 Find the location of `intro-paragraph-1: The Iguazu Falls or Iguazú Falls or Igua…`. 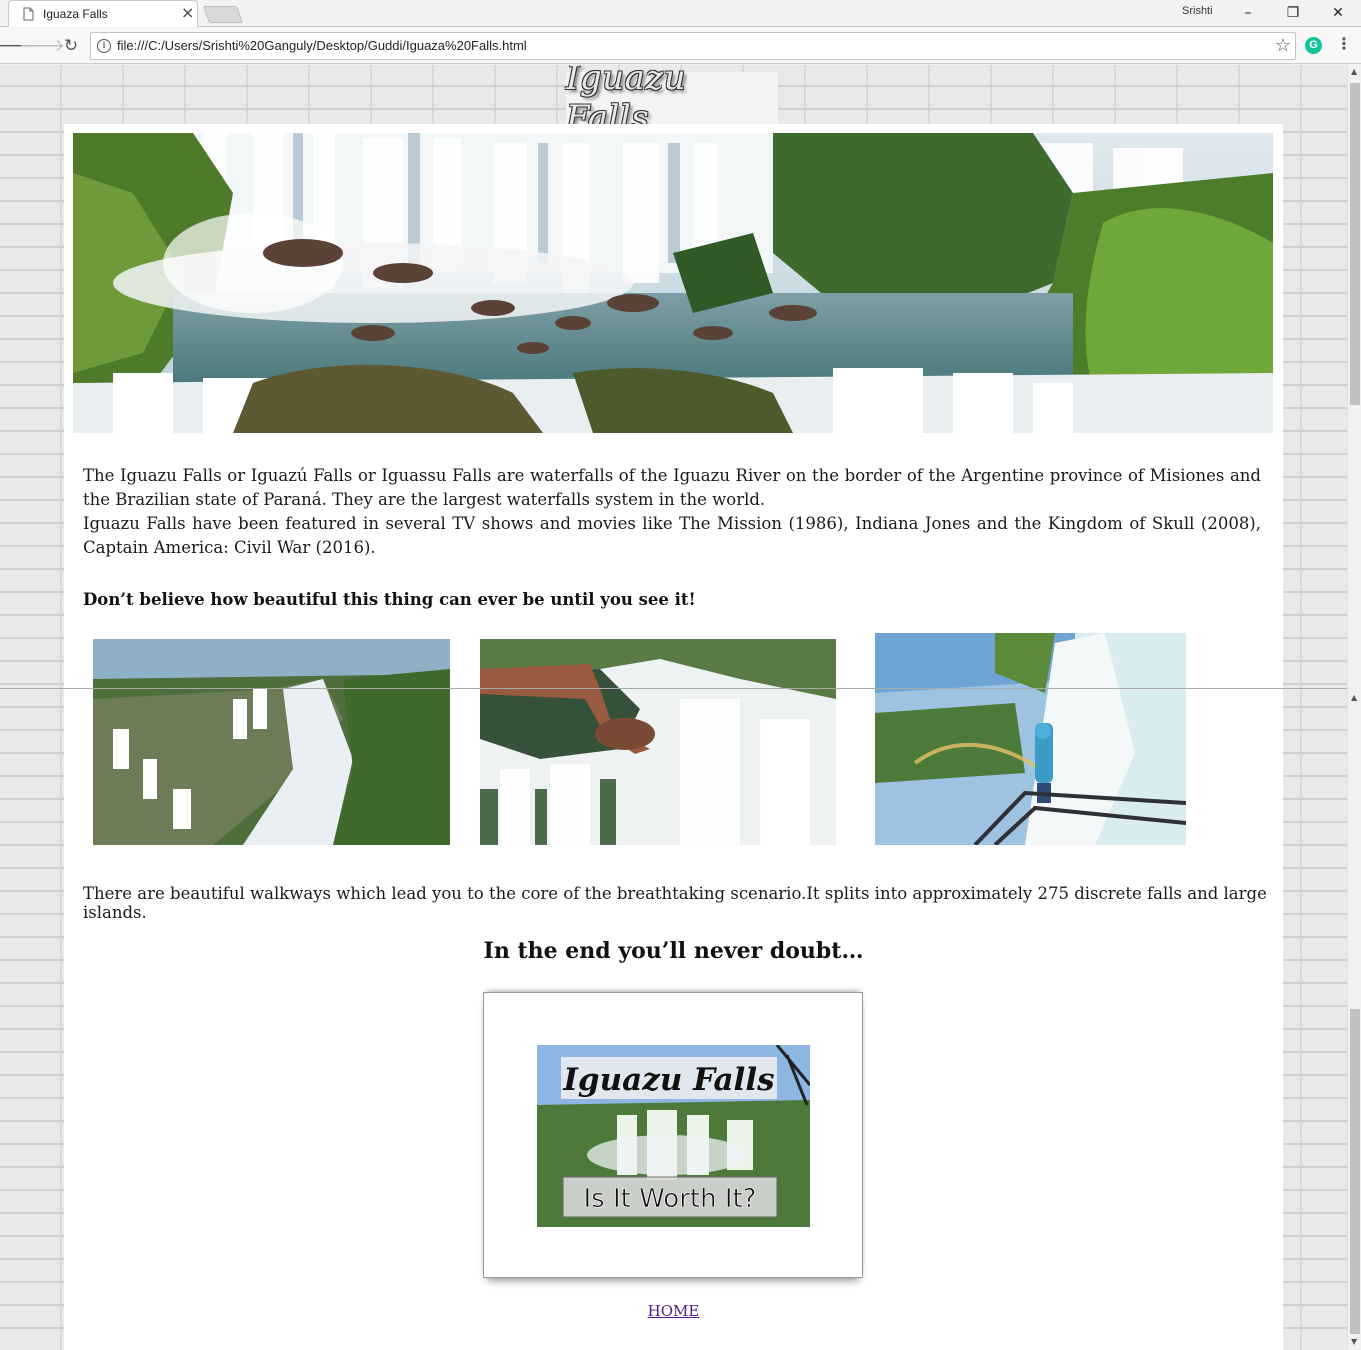

intro-paragraph-1: The Iguazu Falls or Iguazú Falls or Igua… is located at coordinates (672, 487).